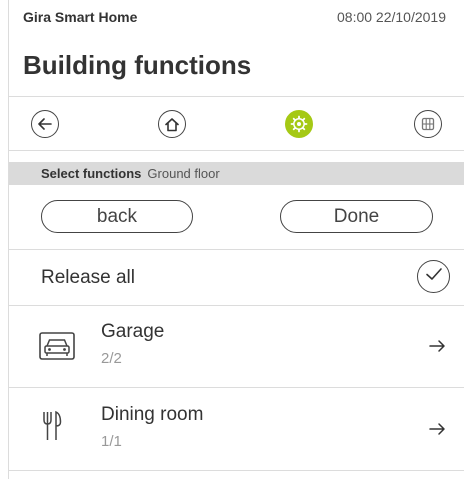 This screenshot has width=464, height=479. I want to click on grid-icon, so click(428, 124).